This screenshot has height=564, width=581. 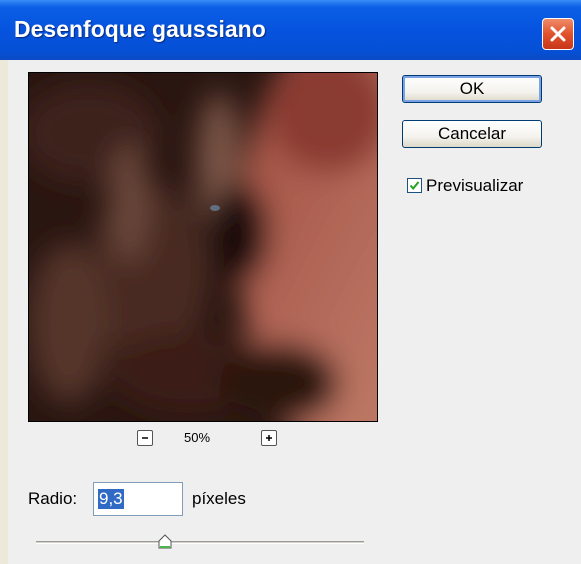 I want to click on zoom-out-button, so click(x=145, y=438).